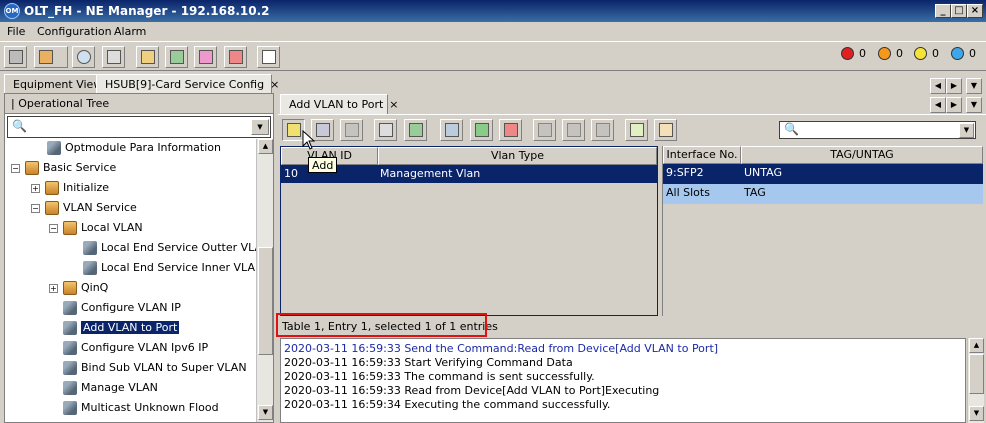  What do you see at coordinates (176, 57) in the screenshot?
I see `print-icon` at bounding box center [176, 57].